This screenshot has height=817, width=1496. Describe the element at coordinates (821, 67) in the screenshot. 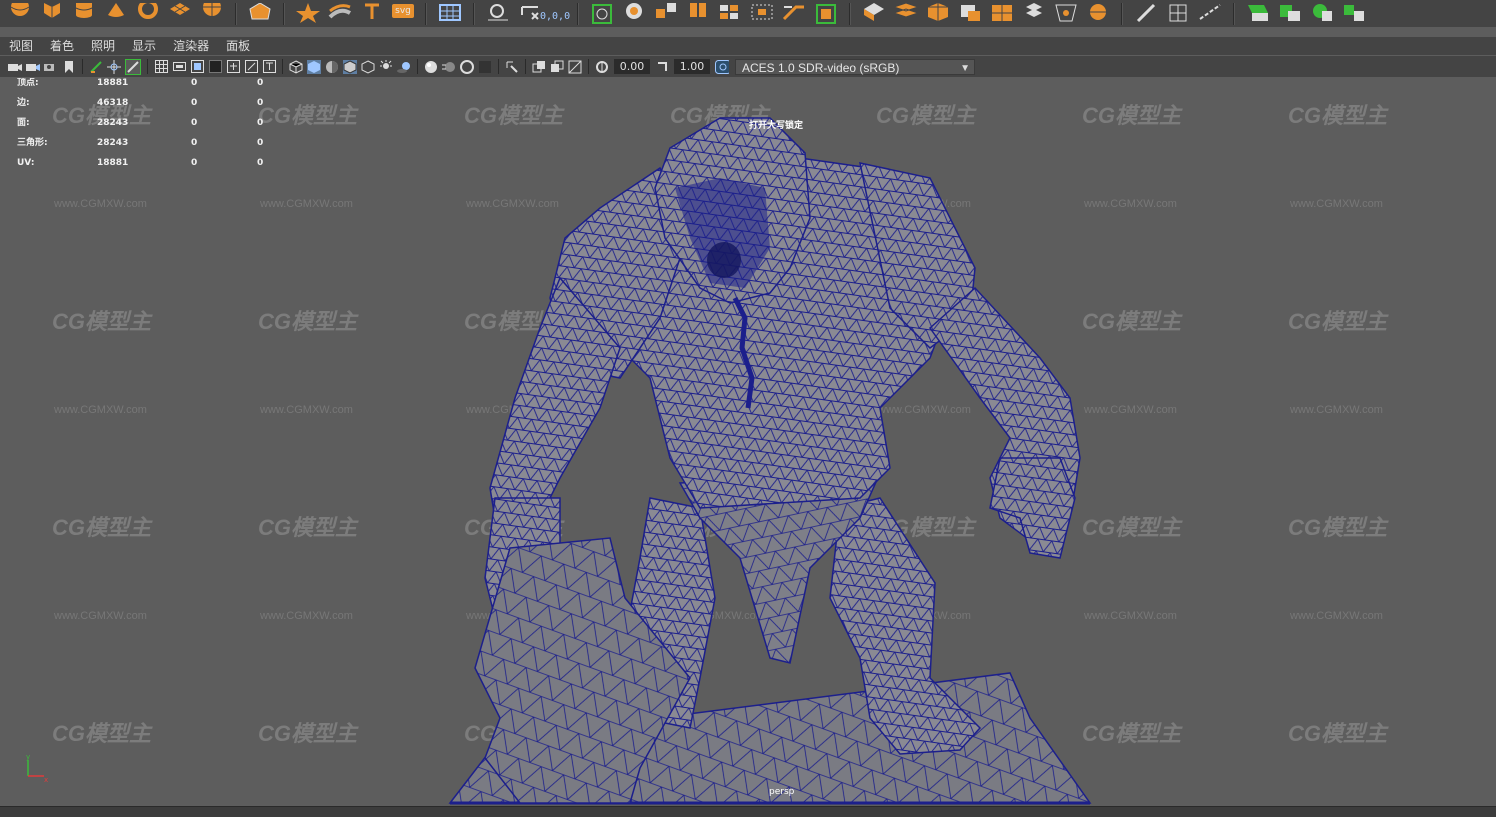

I see `color-space-value: ACES 1.0 SDR-video (sRGB)` at that location.